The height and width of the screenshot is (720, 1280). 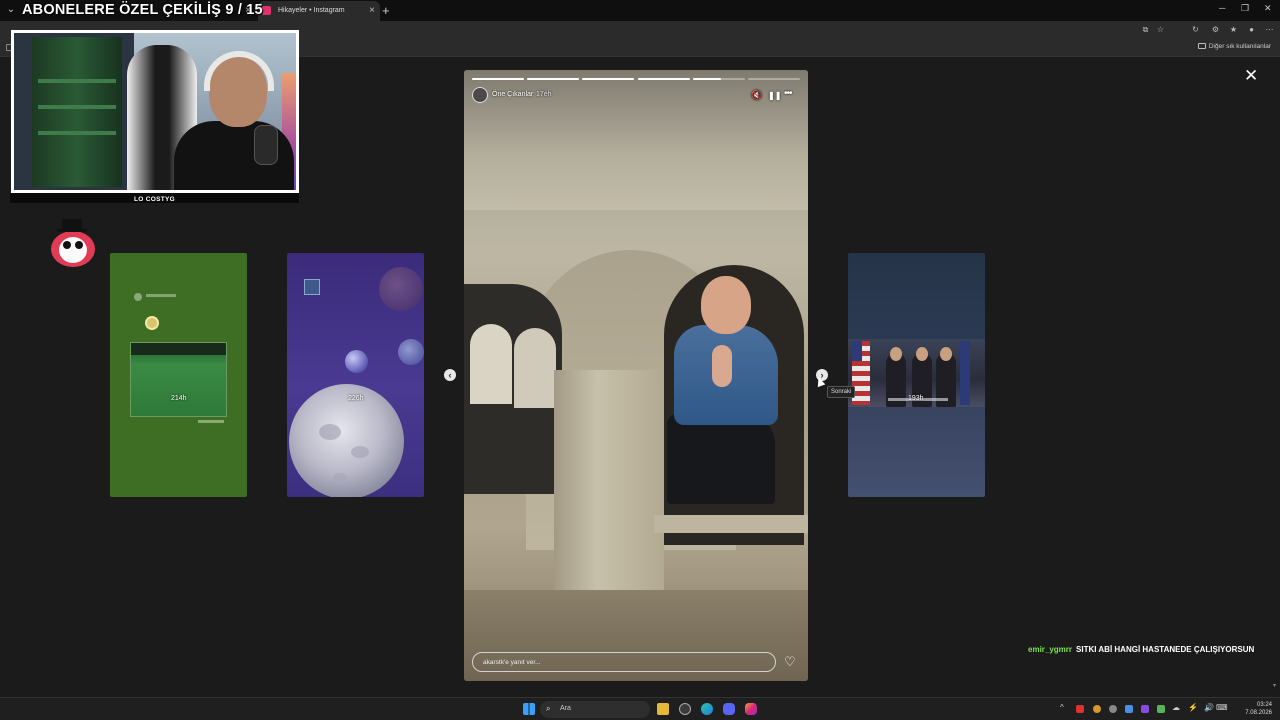 What do you see at coordinates (77, 112) in the screenshot?
I see `rgb-shelf` at bounding box center [77, 112].